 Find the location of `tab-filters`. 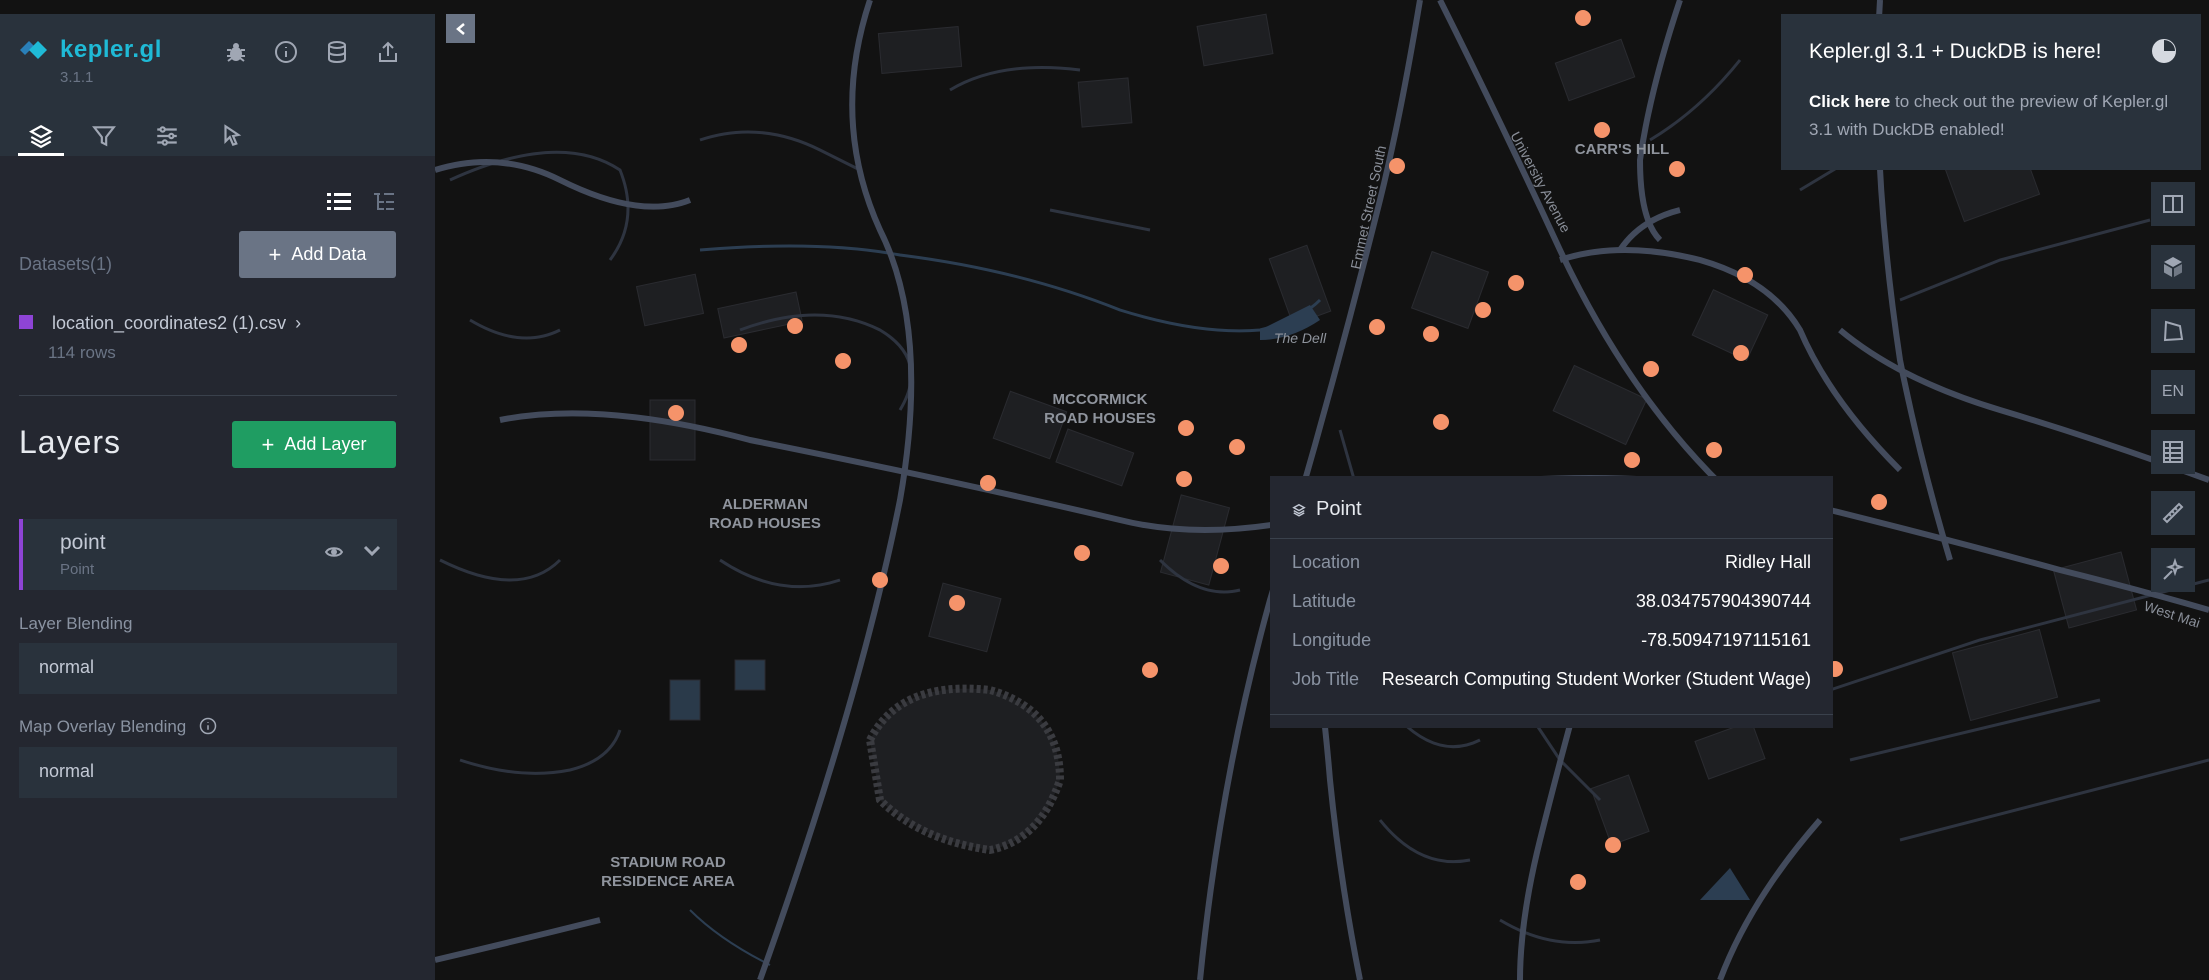

tab-filters is located at coordinates (104, 136).